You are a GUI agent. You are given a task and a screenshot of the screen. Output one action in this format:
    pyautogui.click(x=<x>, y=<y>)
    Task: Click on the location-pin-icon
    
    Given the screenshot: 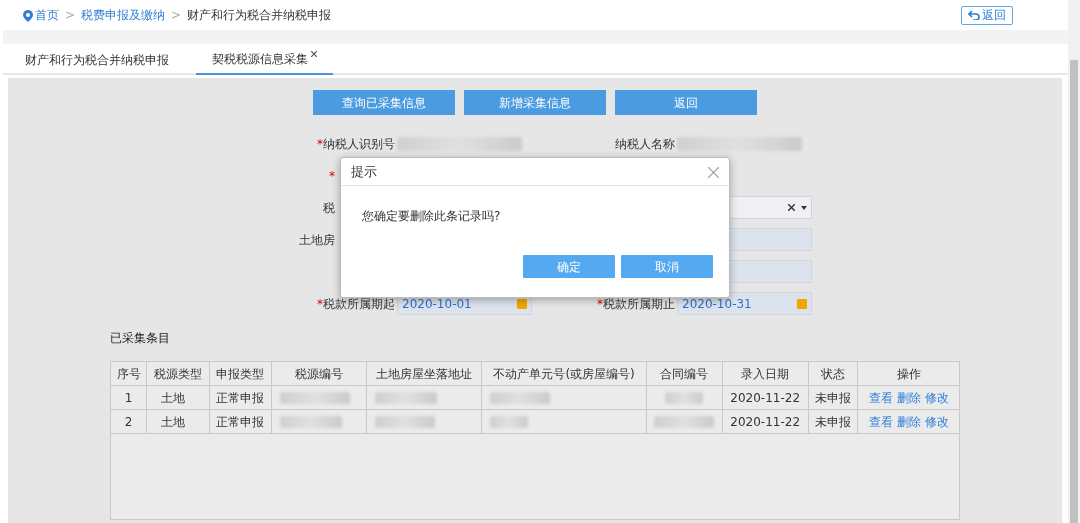 What is the action you would take?
    pyautogui.click(x=28, y=15)
    